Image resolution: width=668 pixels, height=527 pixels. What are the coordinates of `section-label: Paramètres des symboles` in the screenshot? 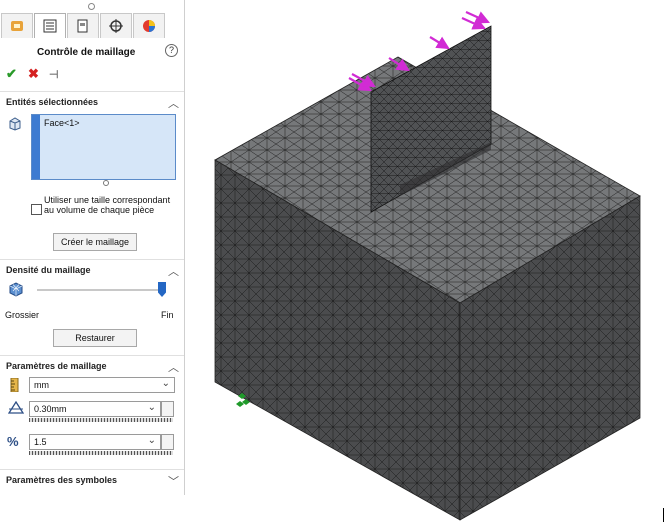 It's located at (62, 480).